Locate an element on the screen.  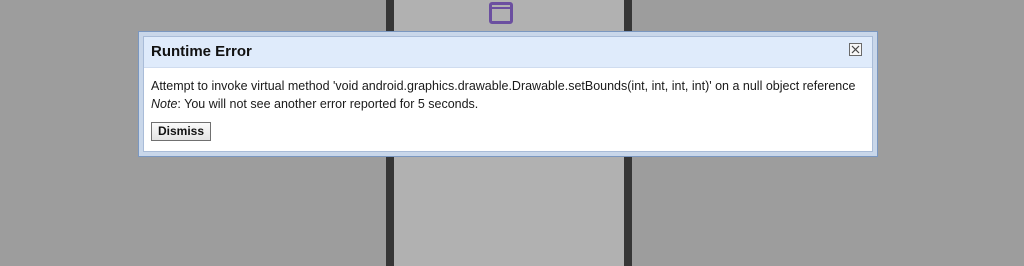
close-button is located at coordinates (855, 49).